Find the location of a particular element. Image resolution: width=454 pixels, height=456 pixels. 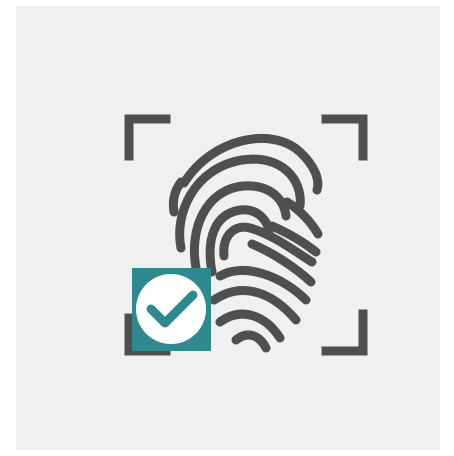

frame-corner-bottom-right is located at coordinates (344, 332).